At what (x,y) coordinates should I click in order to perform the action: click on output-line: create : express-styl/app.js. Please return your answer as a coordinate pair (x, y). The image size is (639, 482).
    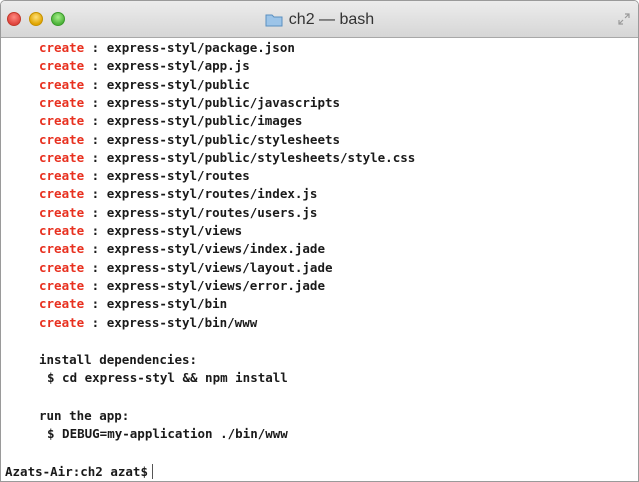
    Looking at the image, I should click on (144, 66).